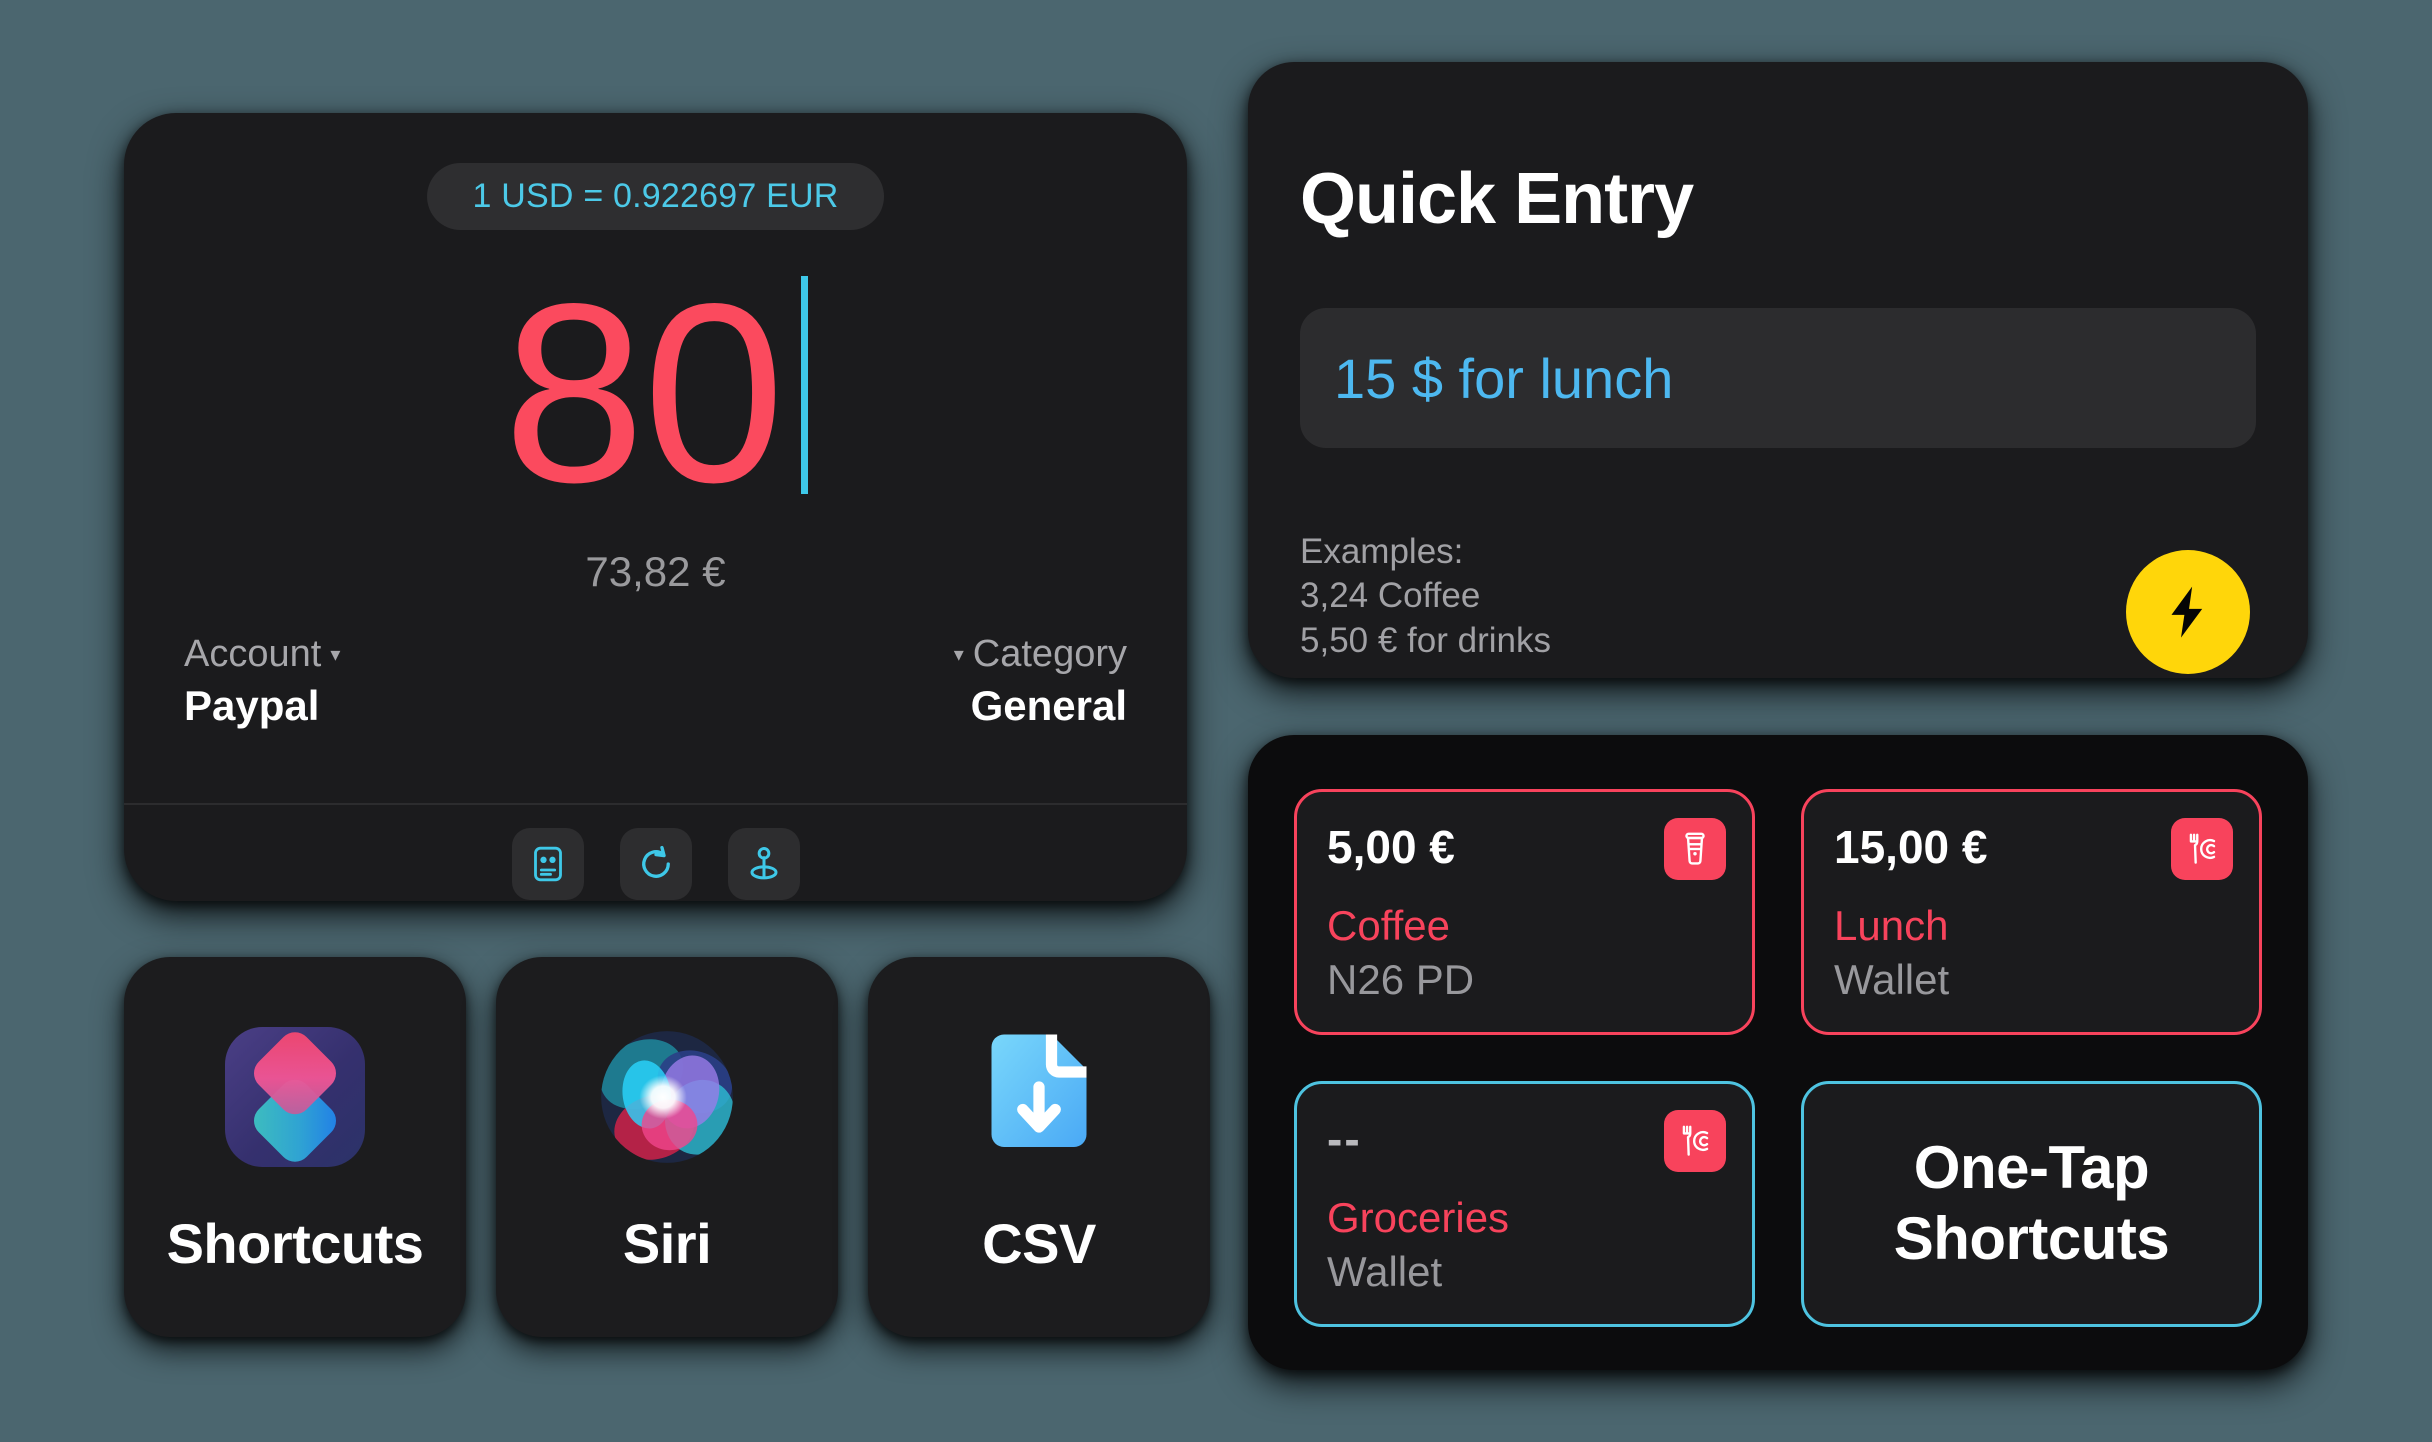 The height and width of the screenshot is (1442, 2432). I want to click on shortcut-tile-one-tap: One-Tap Shortcuts, so click(2031, 1204).